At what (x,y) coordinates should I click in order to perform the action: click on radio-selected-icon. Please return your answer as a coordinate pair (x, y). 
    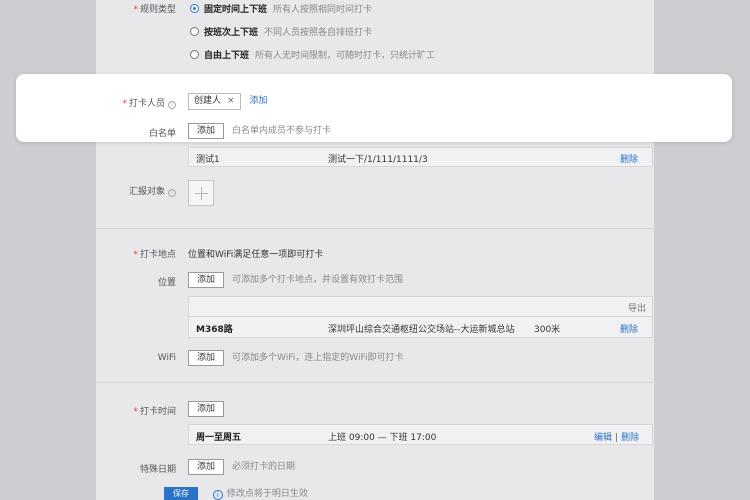
    Looking at the image, I should click on (194, 8).